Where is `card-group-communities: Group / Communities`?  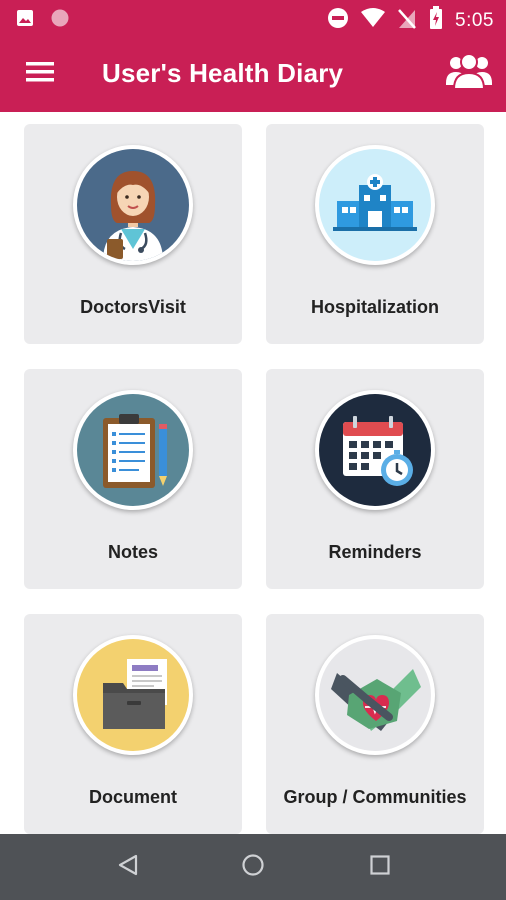
card-group-communities: Group / Communities is located at coordinates (375, 724).